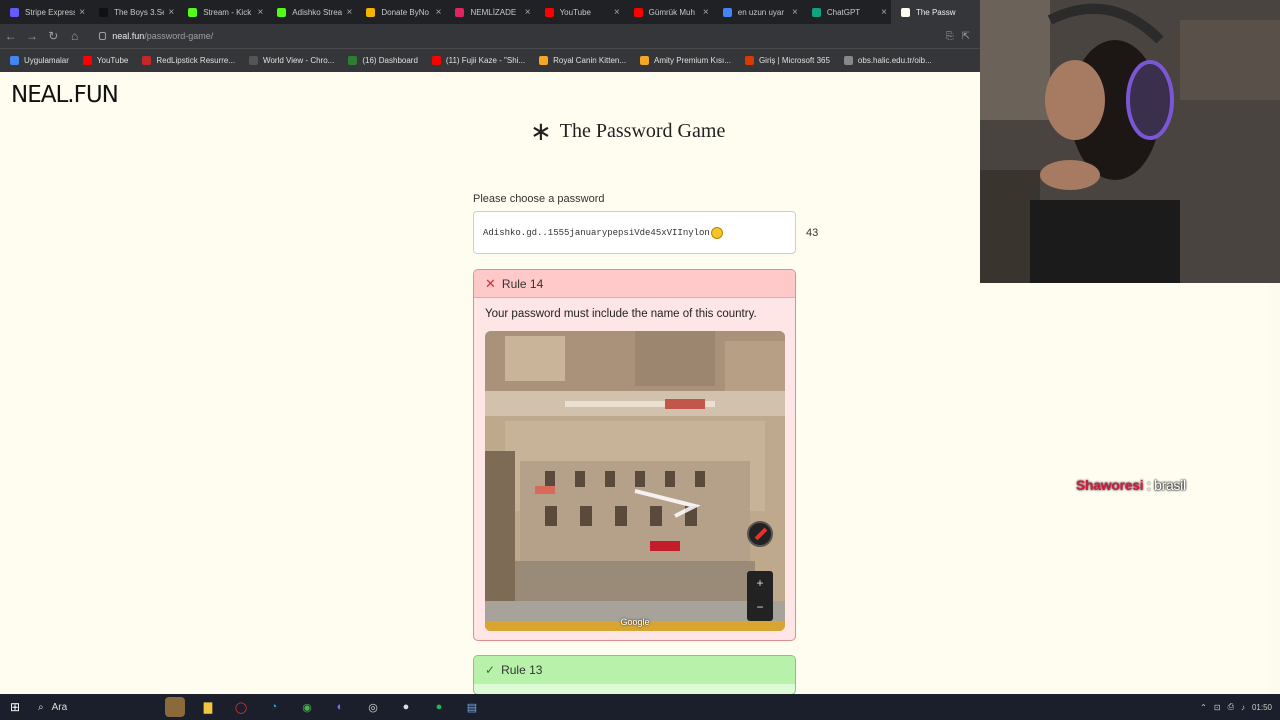 Image resolution: width=1280 pixels, height=720 pixels. I want to click on page-title: ∗ The Password Game, so click(628, 131).